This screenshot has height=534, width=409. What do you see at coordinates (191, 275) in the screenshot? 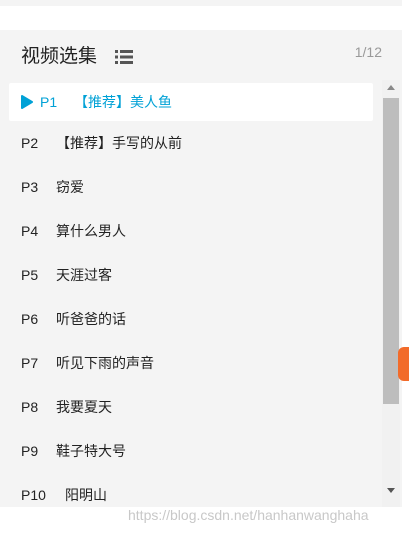
I see `episode-item-p5: P5 天涯过客` at bounding box center [191, 275].